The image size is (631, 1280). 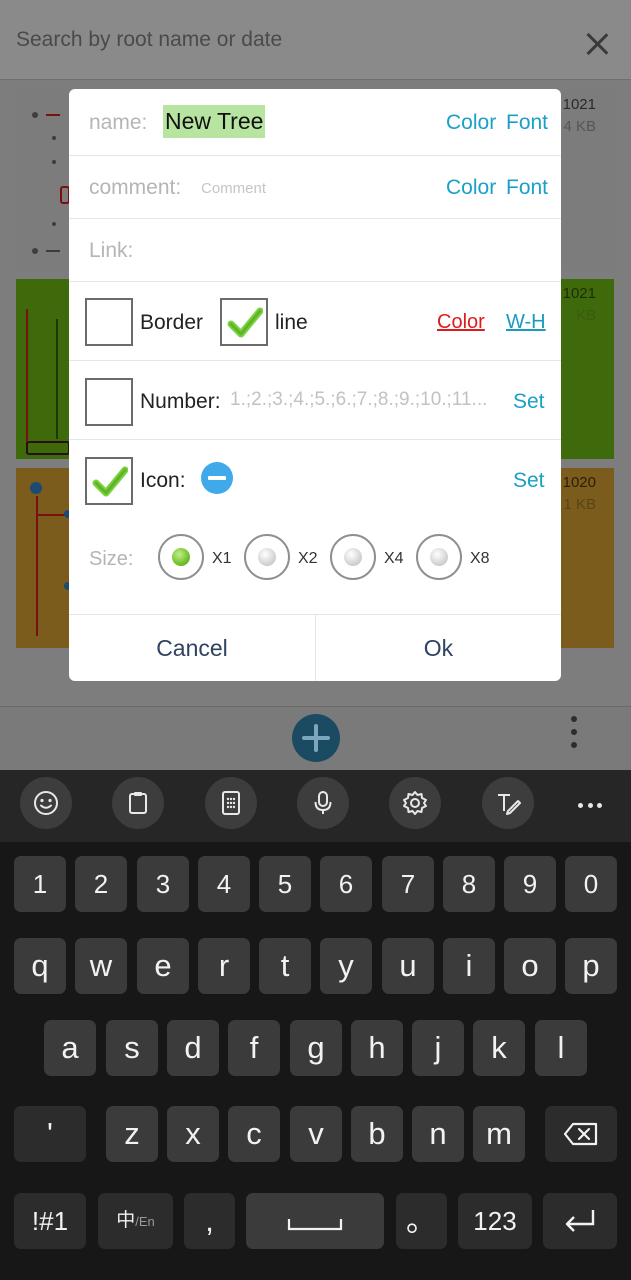 I want to click on key-x: x, so click(x=193, y=1134).